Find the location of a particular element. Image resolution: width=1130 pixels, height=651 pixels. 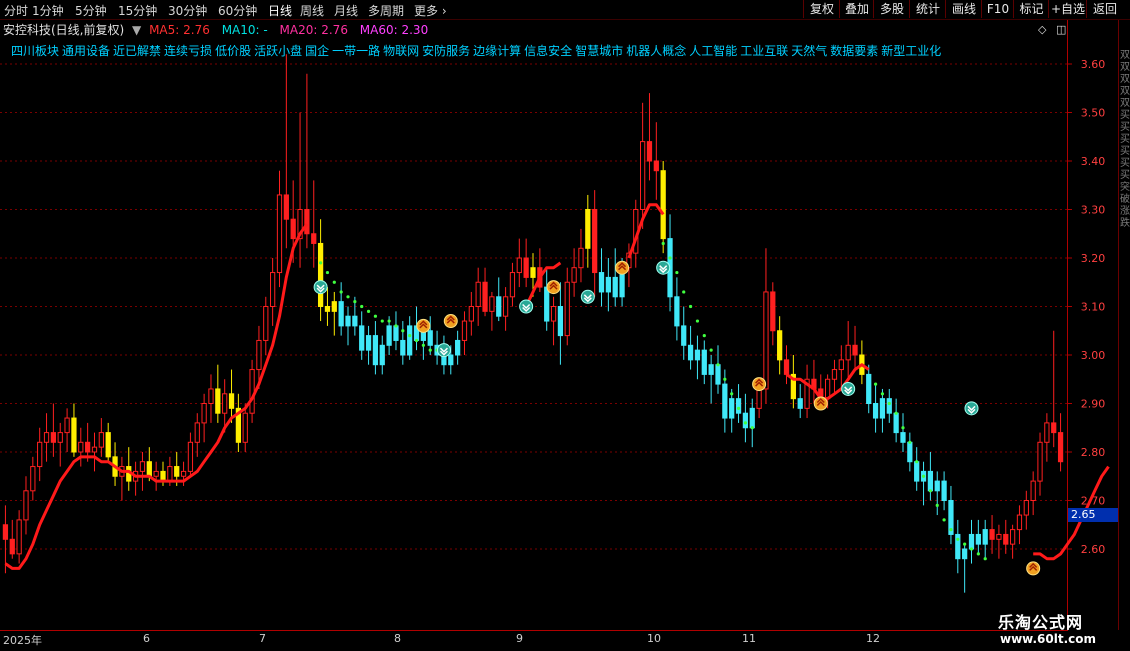

date-label: 11 is located at coordinates (749, 638).